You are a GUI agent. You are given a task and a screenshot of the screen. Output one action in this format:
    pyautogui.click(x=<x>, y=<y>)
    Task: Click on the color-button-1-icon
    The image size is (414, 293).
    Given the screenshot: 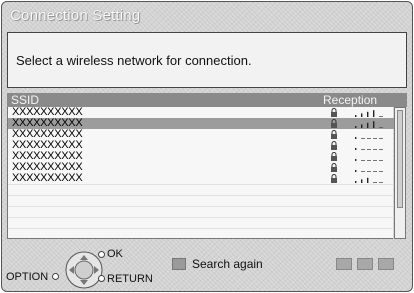 What is the action you would take?
    pyautogui.click(x=344, y=264)
    